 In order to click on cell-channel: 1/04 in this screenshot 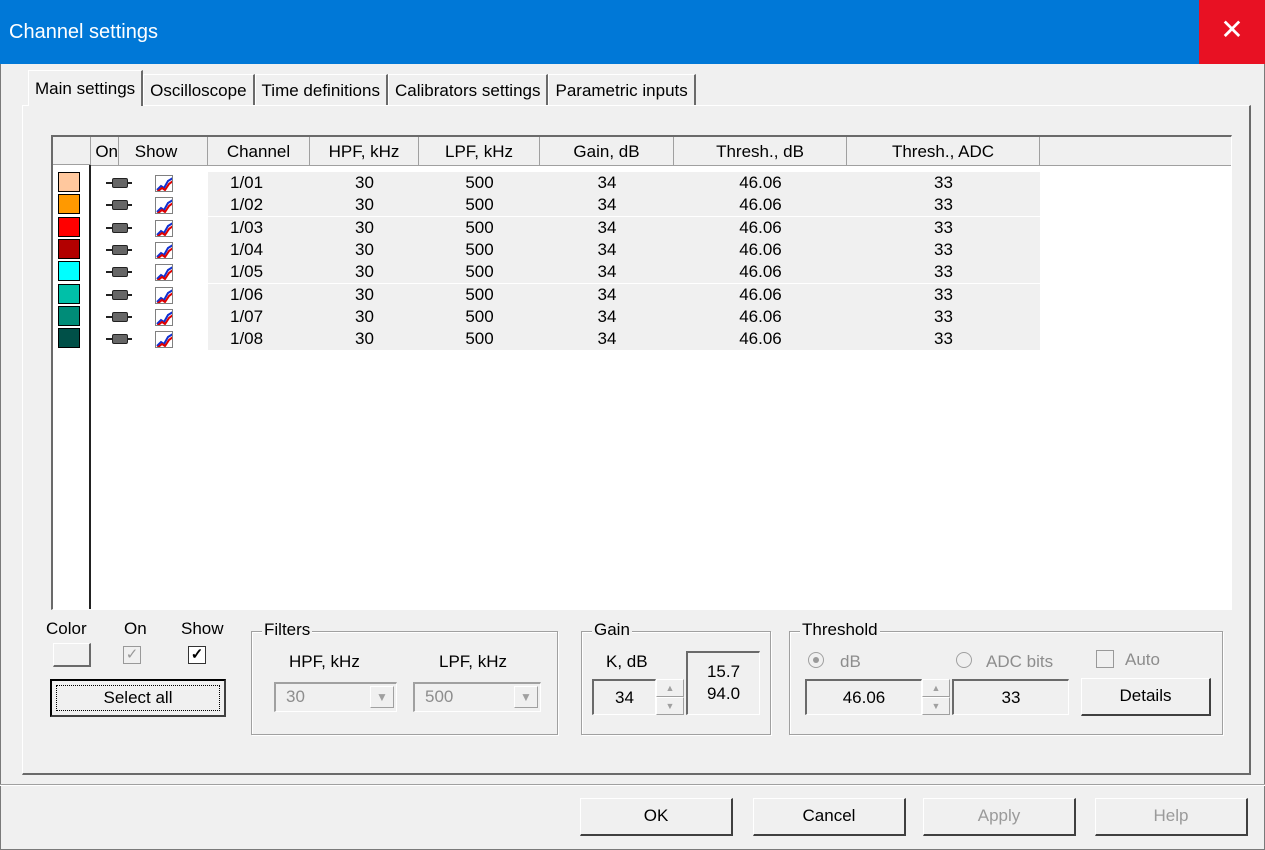, I will do `click(247, 249)`.